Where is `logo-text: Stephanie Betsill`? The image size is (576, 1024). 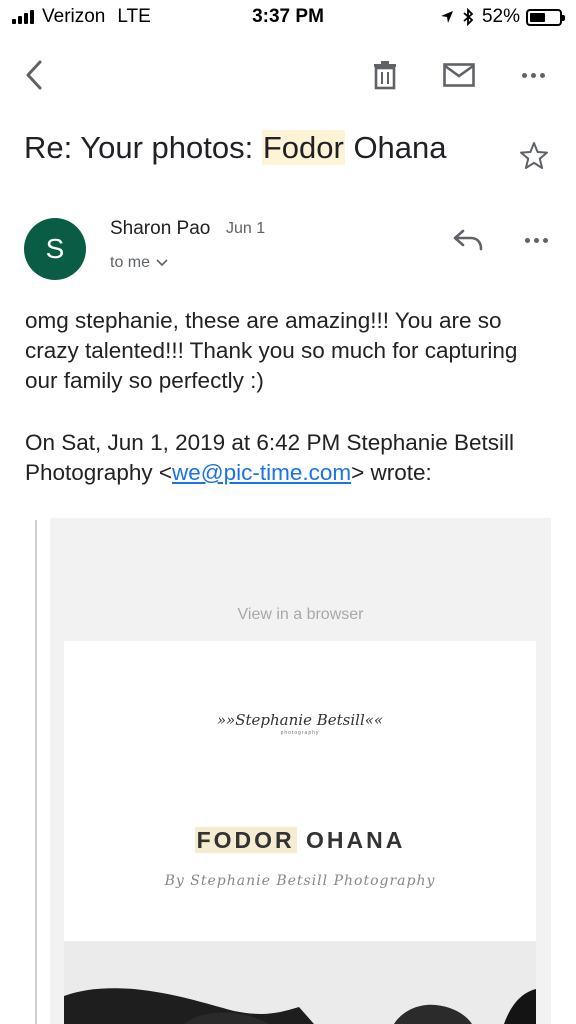
logo-text: Stephanie Betsill is located at coordinates (300, 720).